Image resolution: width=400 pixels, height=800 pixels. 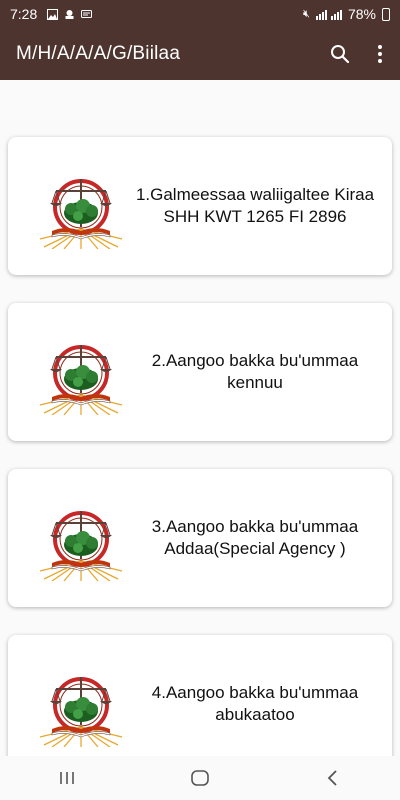 I want to click on recent-apps-icon, so click(x=66, y=778).